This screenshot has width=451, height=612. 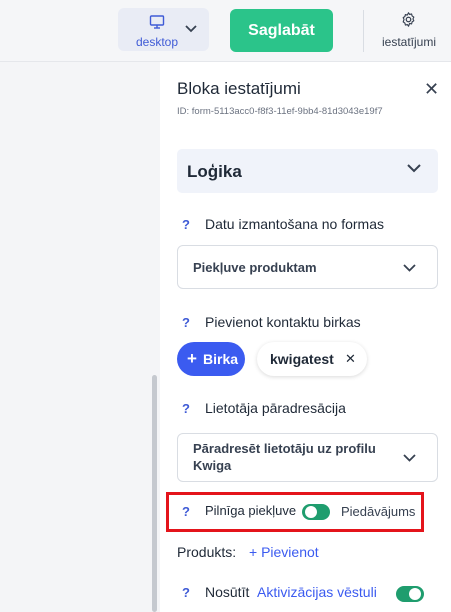 What do you see at coordinates (192, 358) in the screenshot?
I see `plus-icon: +` at bounding box center [192, 358].